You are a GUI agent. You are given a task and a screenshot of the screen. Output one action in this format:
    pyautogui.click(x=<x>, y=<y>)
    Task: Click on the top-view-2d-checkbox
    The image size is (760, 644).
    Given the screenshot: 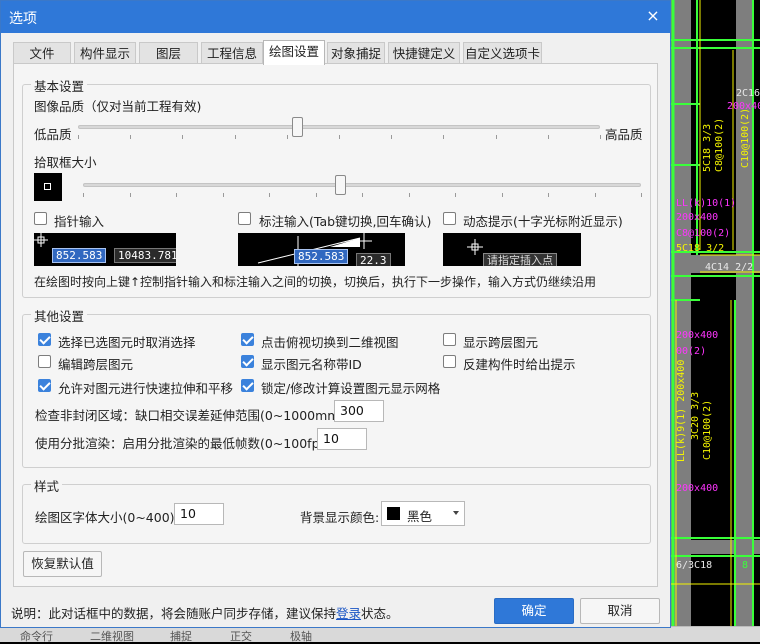 What is the action you would take?
    pyautogui.click(x=247, y=339)
    